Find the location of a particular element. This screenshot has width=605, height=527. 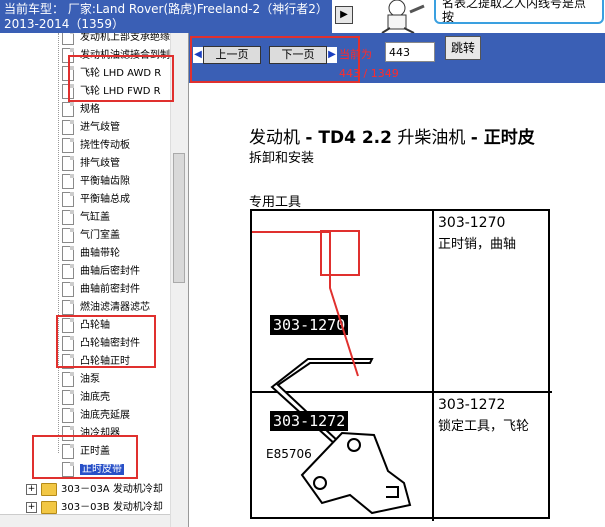

page-subtitle: 拆卸和安装 is located at coordinates (282, 158).